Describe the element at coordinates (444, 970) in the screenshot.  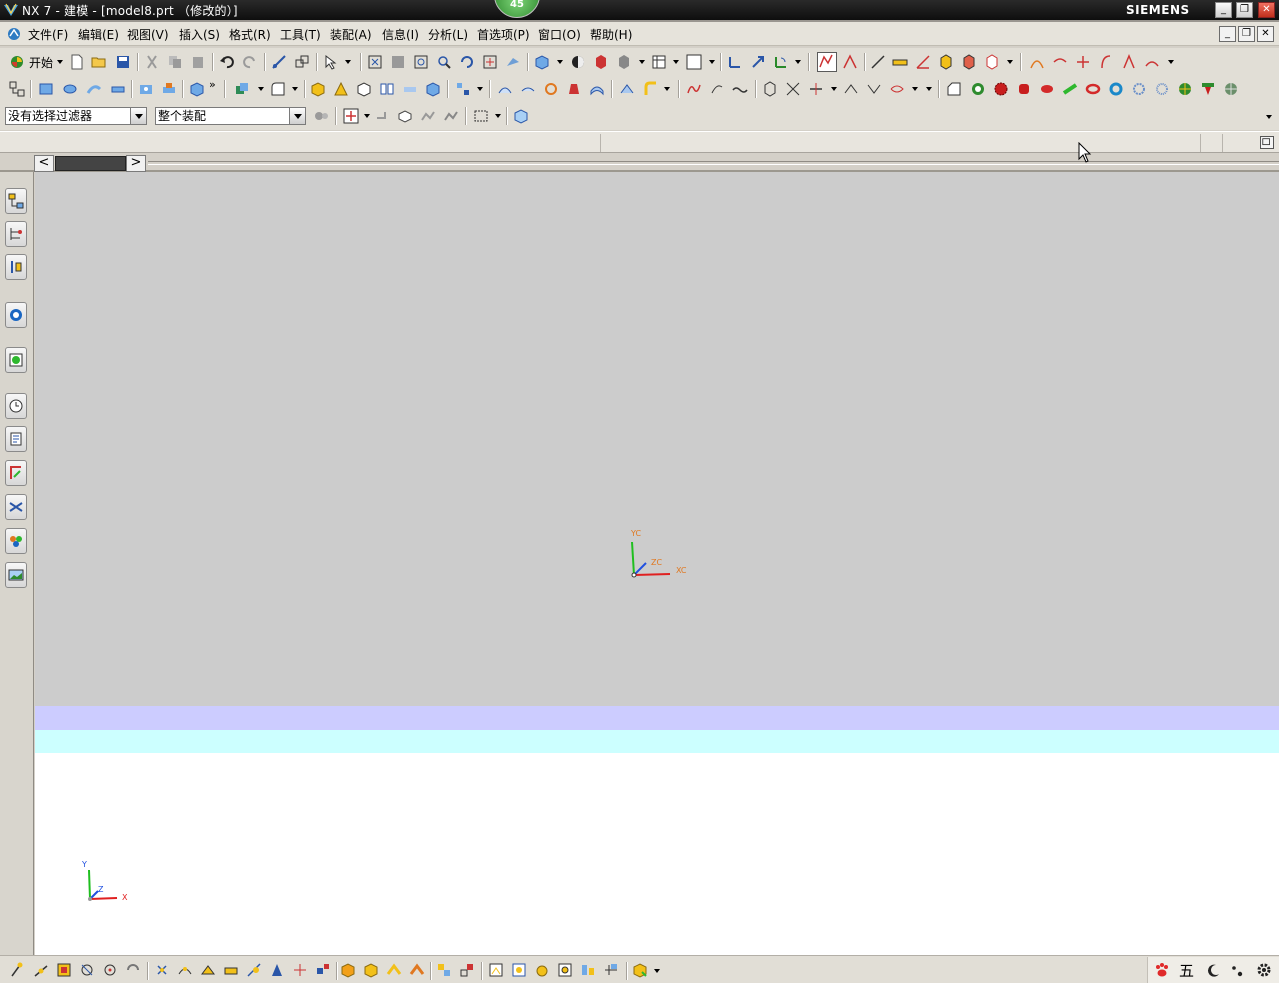
I see `assembly-constraints-icon` at that location.